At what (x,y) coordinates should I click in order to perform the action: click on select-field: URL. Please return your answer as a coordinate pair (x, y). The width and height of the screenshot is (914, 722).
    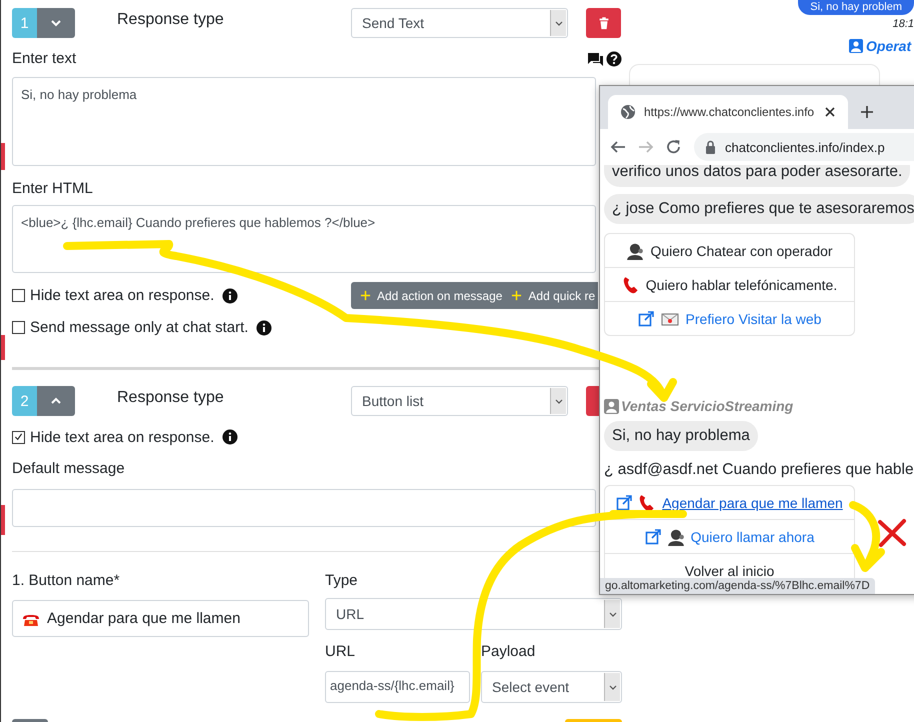
    Looking at the image, I should click on (473, 614).